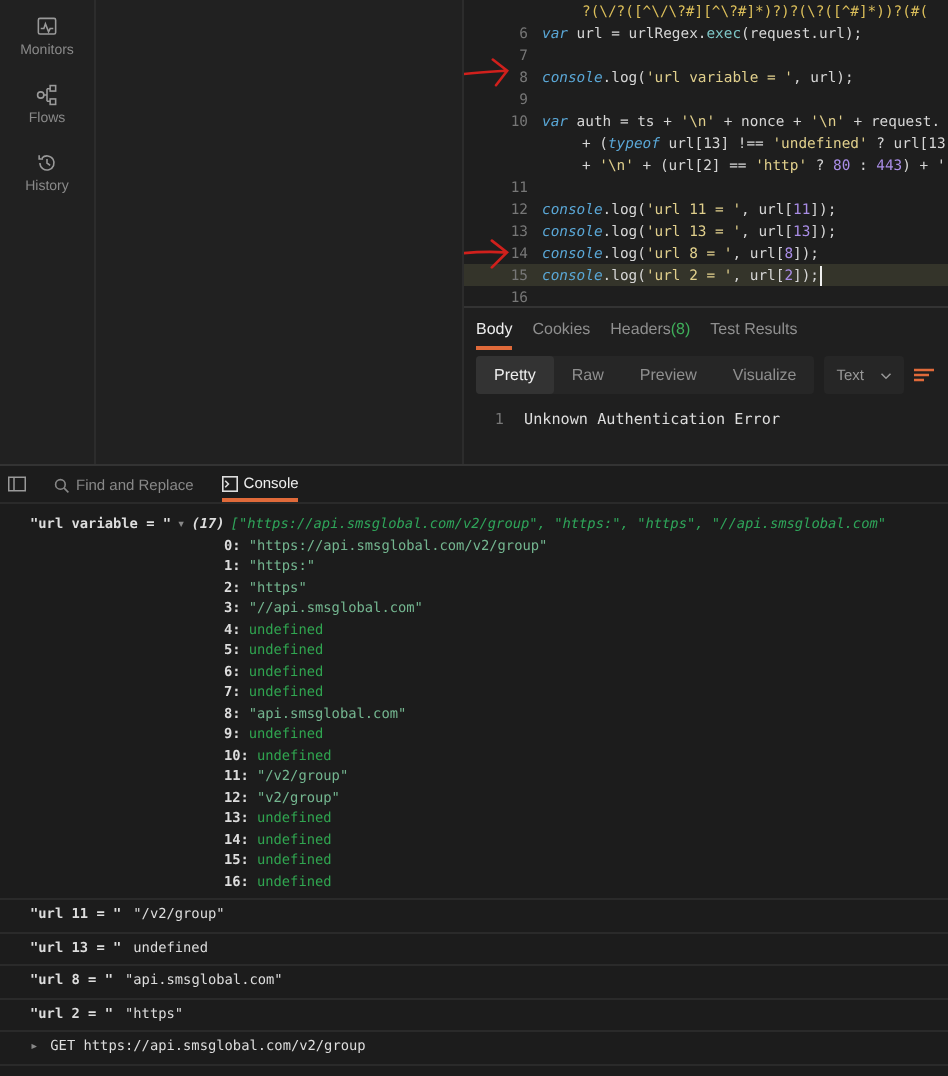 The width and height of the screenshot is (948, 1076). Describe the element at coordinates (515, 375) in the screenshot. I see `view-button: Pretty` at that location.